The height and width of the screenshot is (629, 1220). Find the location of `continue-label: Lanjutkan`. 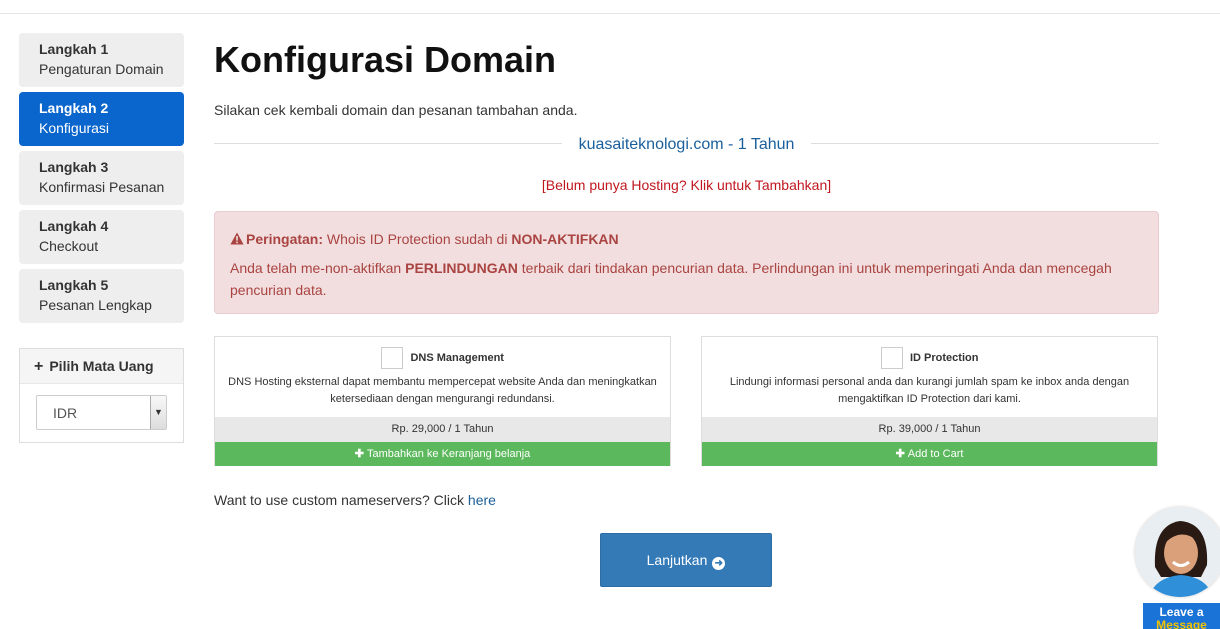

continue-label: Lanjutkan is located at coordinates (677, 560).